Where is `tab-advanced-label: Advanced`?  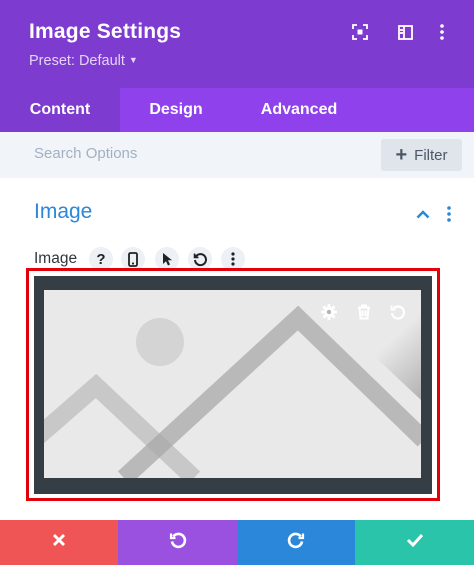
tab-advanced-label: Advanced is located at coordinates (299, 109).